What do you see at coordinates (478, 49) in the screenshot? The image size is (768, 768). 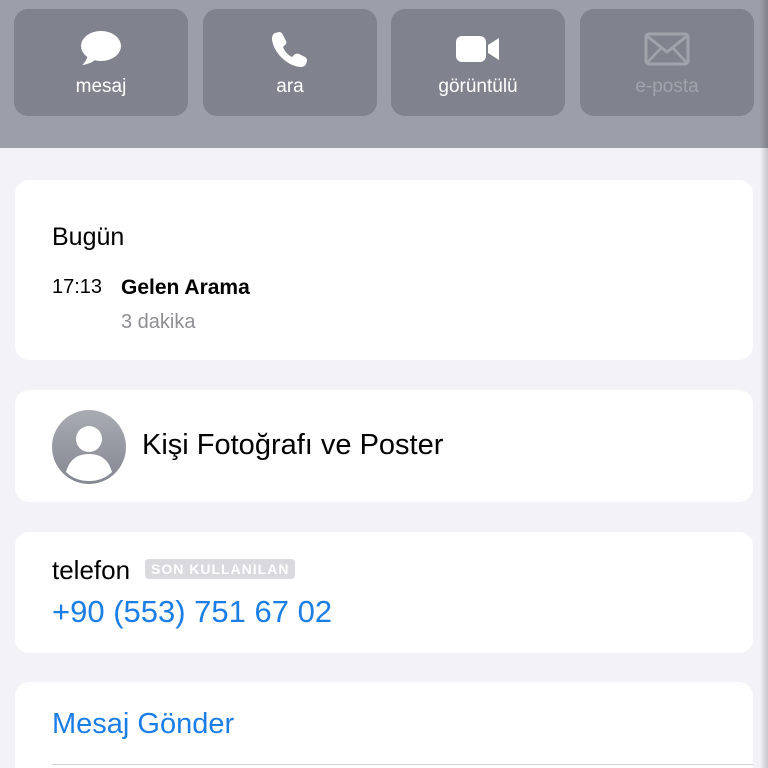 I see `video-camera-icon` at bounding box center [478, 49].